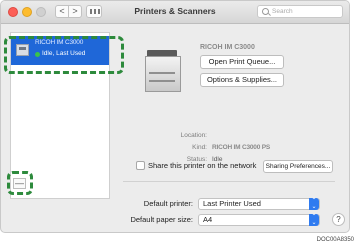  What do you see at coordinates (335, 240) in the screenshot?
I see `figure-caption: DOC00A8350` at bounding box center [335, 240].